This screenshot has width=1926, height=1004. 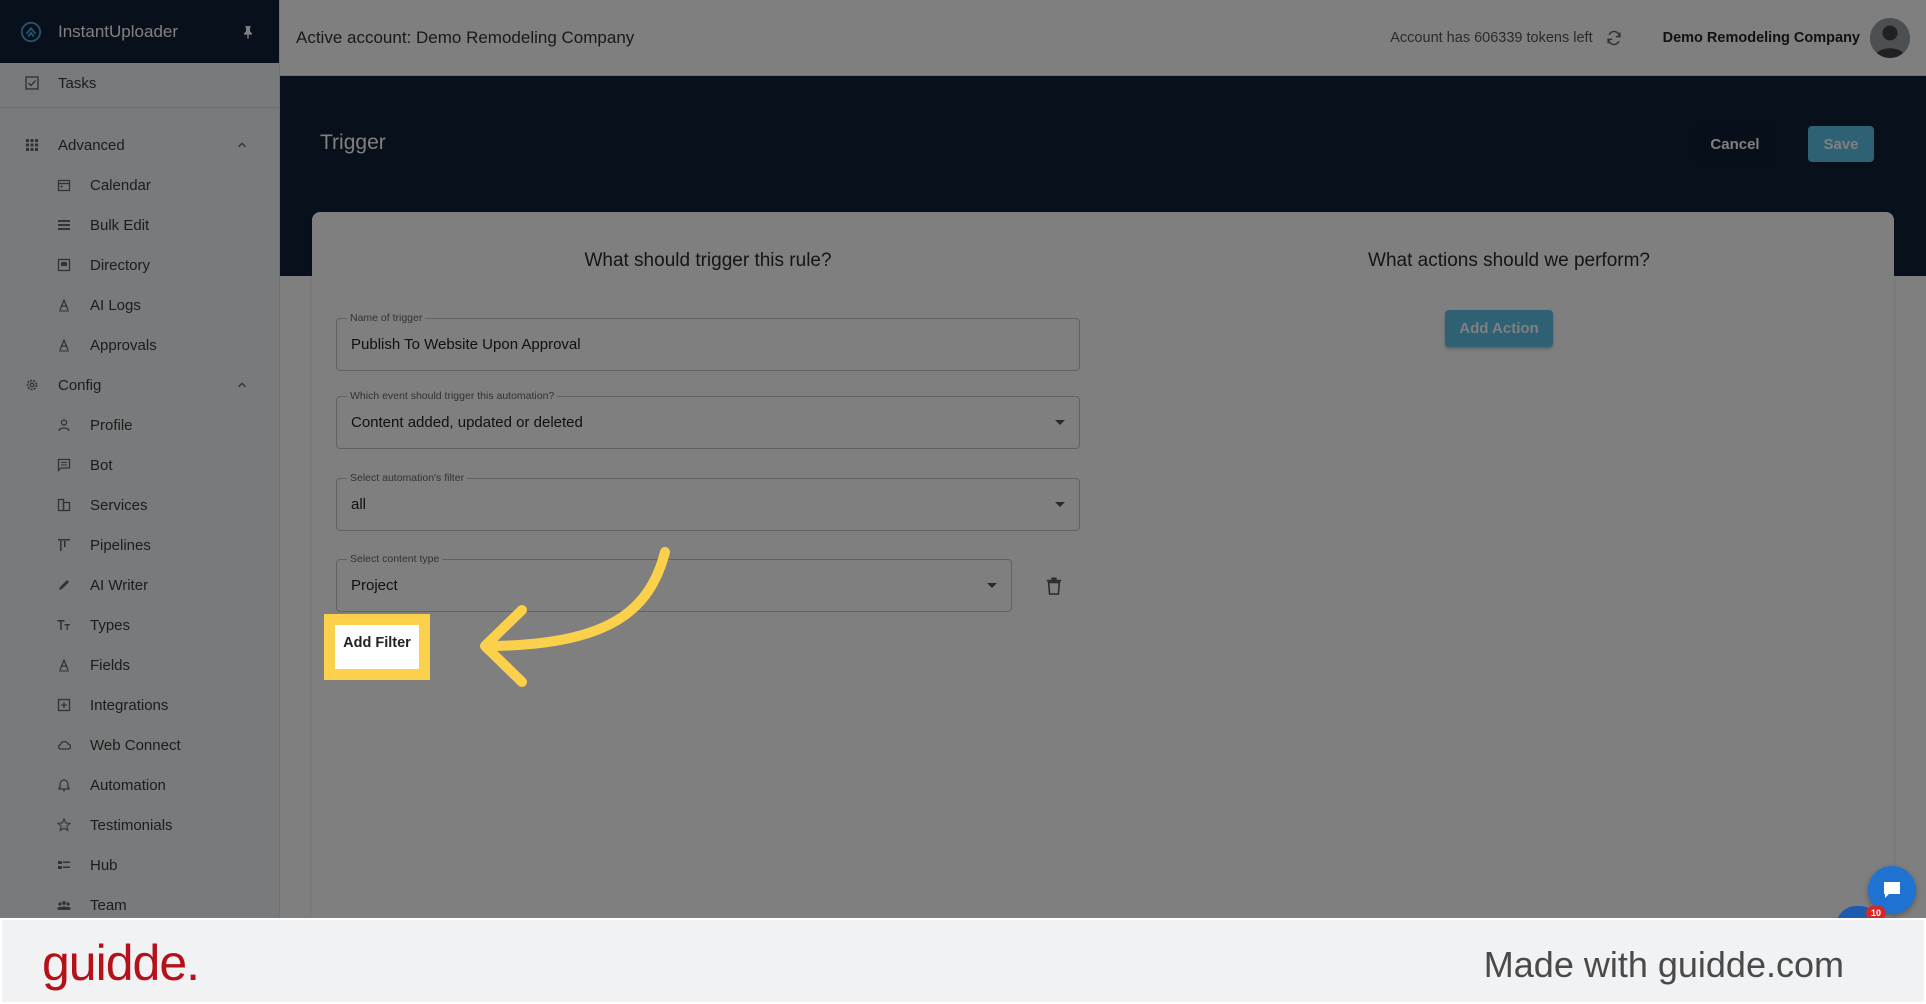 I want to click on page-title: Trigger, so click(x=353, y=142).